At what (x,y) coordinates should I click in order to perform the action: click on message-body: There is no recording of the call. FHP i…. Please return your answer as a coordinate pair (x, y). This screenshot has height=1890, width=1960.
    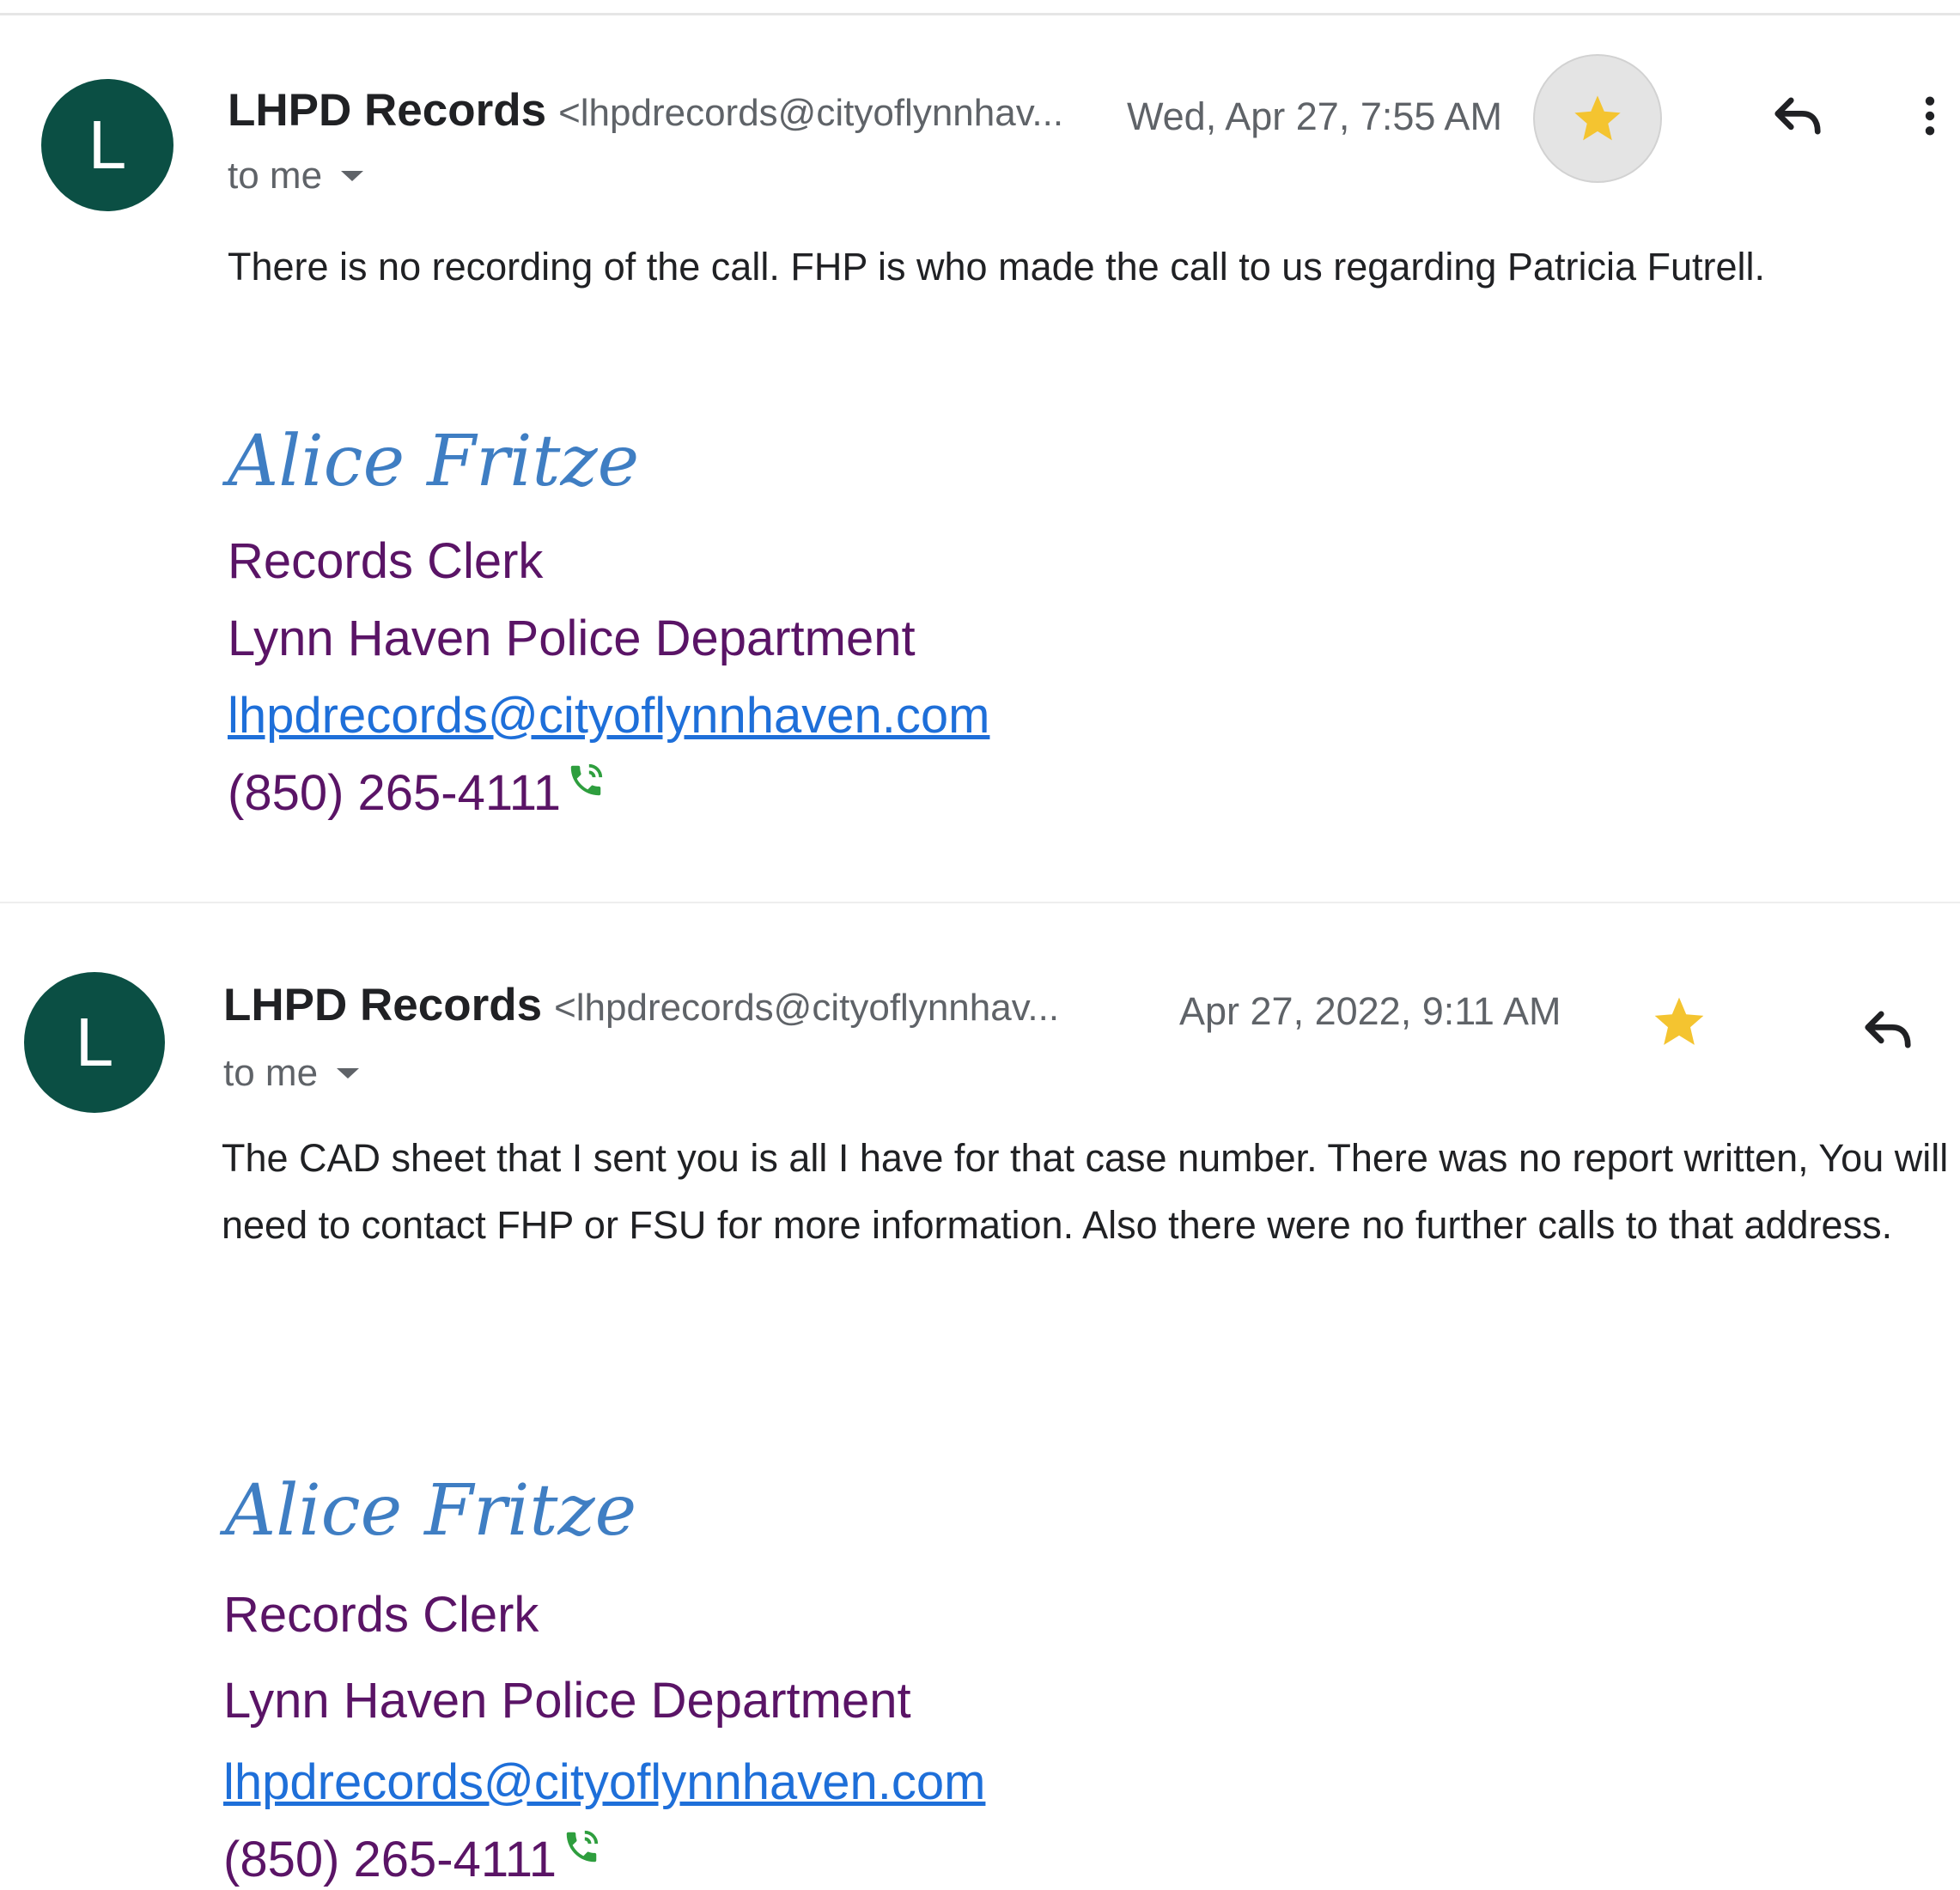
    Looking at the image, I should click on (997, 267).